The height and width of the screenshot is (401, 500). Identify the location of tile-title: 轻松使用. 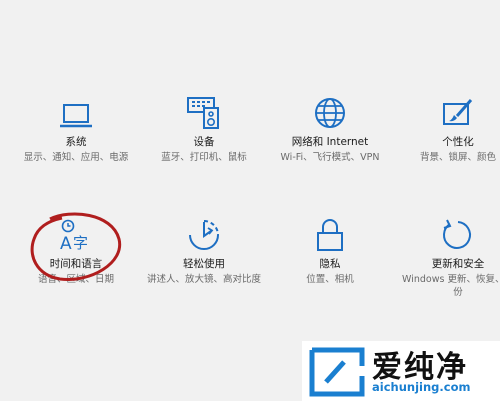
(204, 264).